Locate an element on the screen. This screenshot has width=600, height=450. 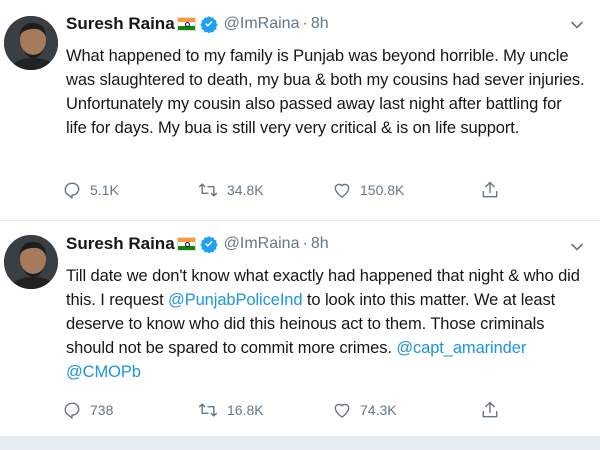
retweet-count: 16.8K is located at coordinates (245, 410).